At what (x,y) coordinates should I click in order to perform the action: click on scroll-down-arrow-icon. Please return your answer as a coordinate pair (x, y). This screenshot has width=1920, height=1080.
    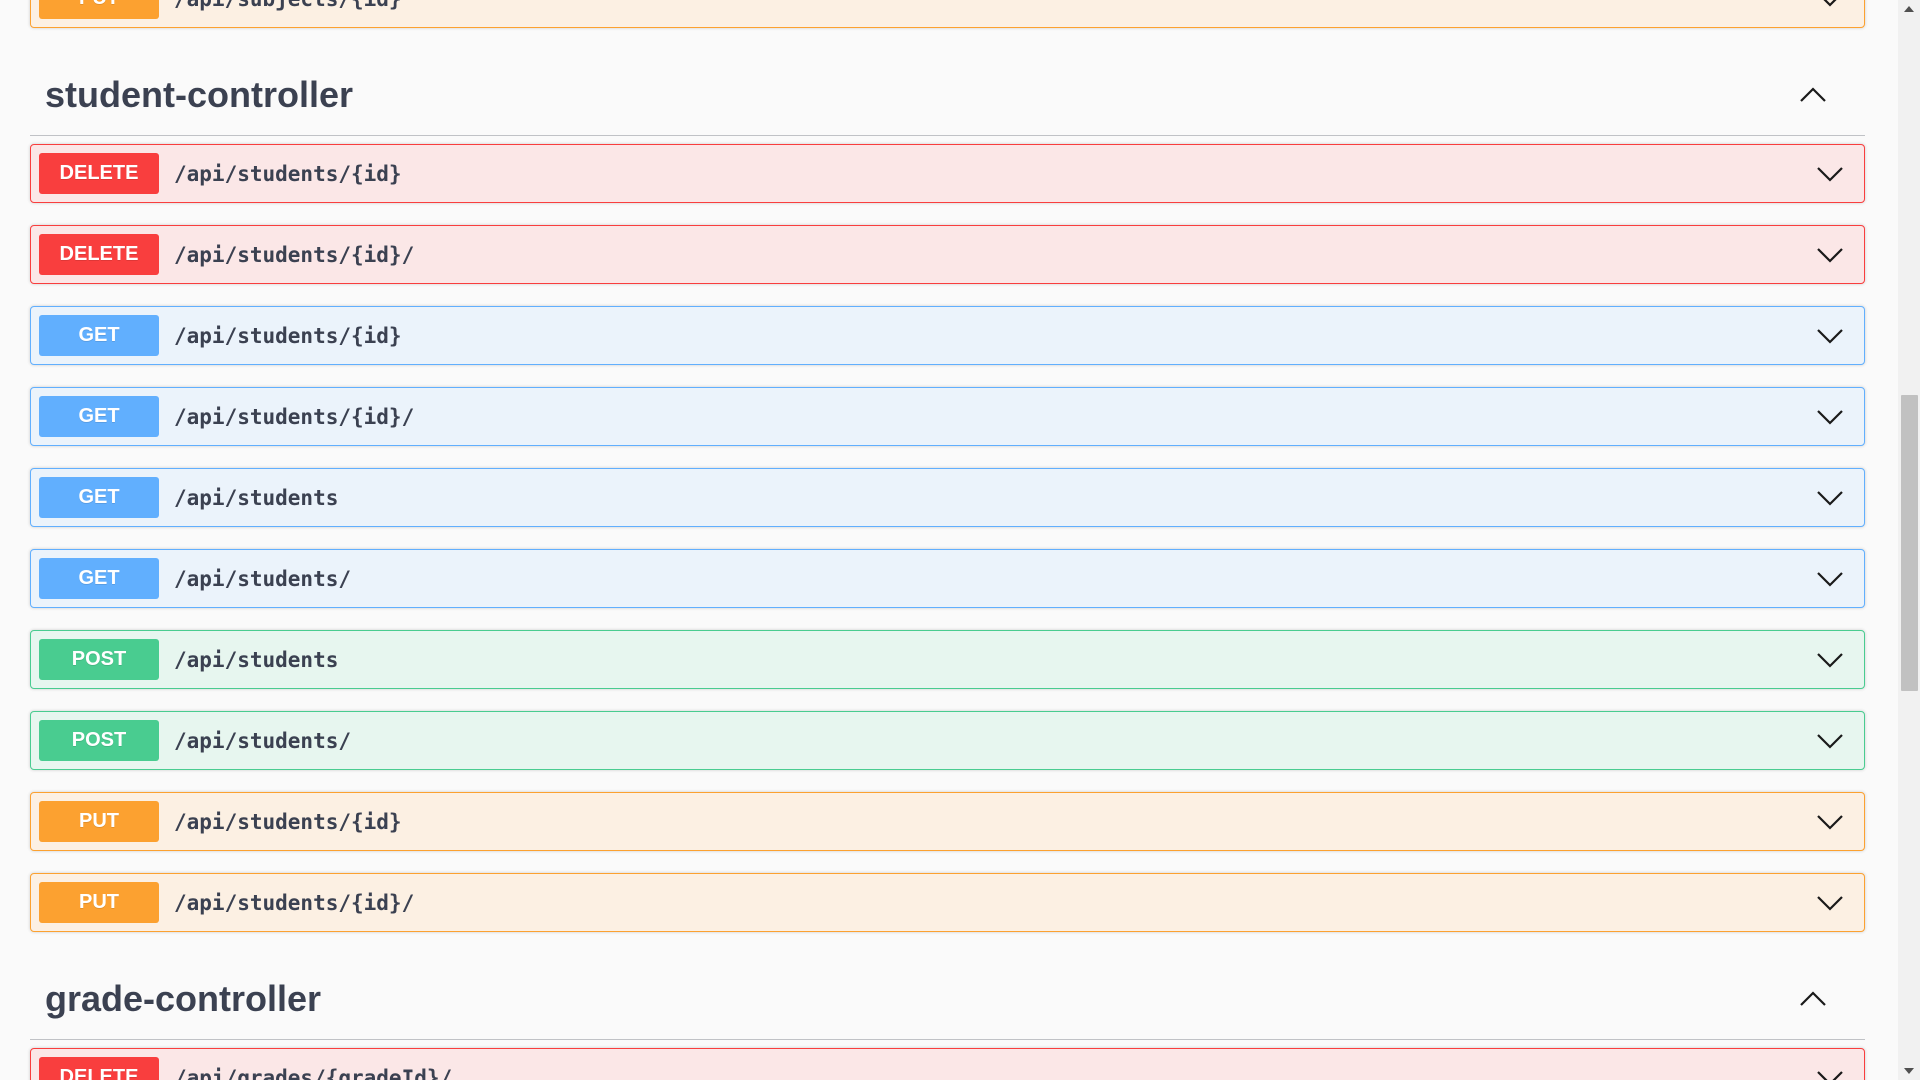
    Looking at the image, I should click on (1909, 1071).